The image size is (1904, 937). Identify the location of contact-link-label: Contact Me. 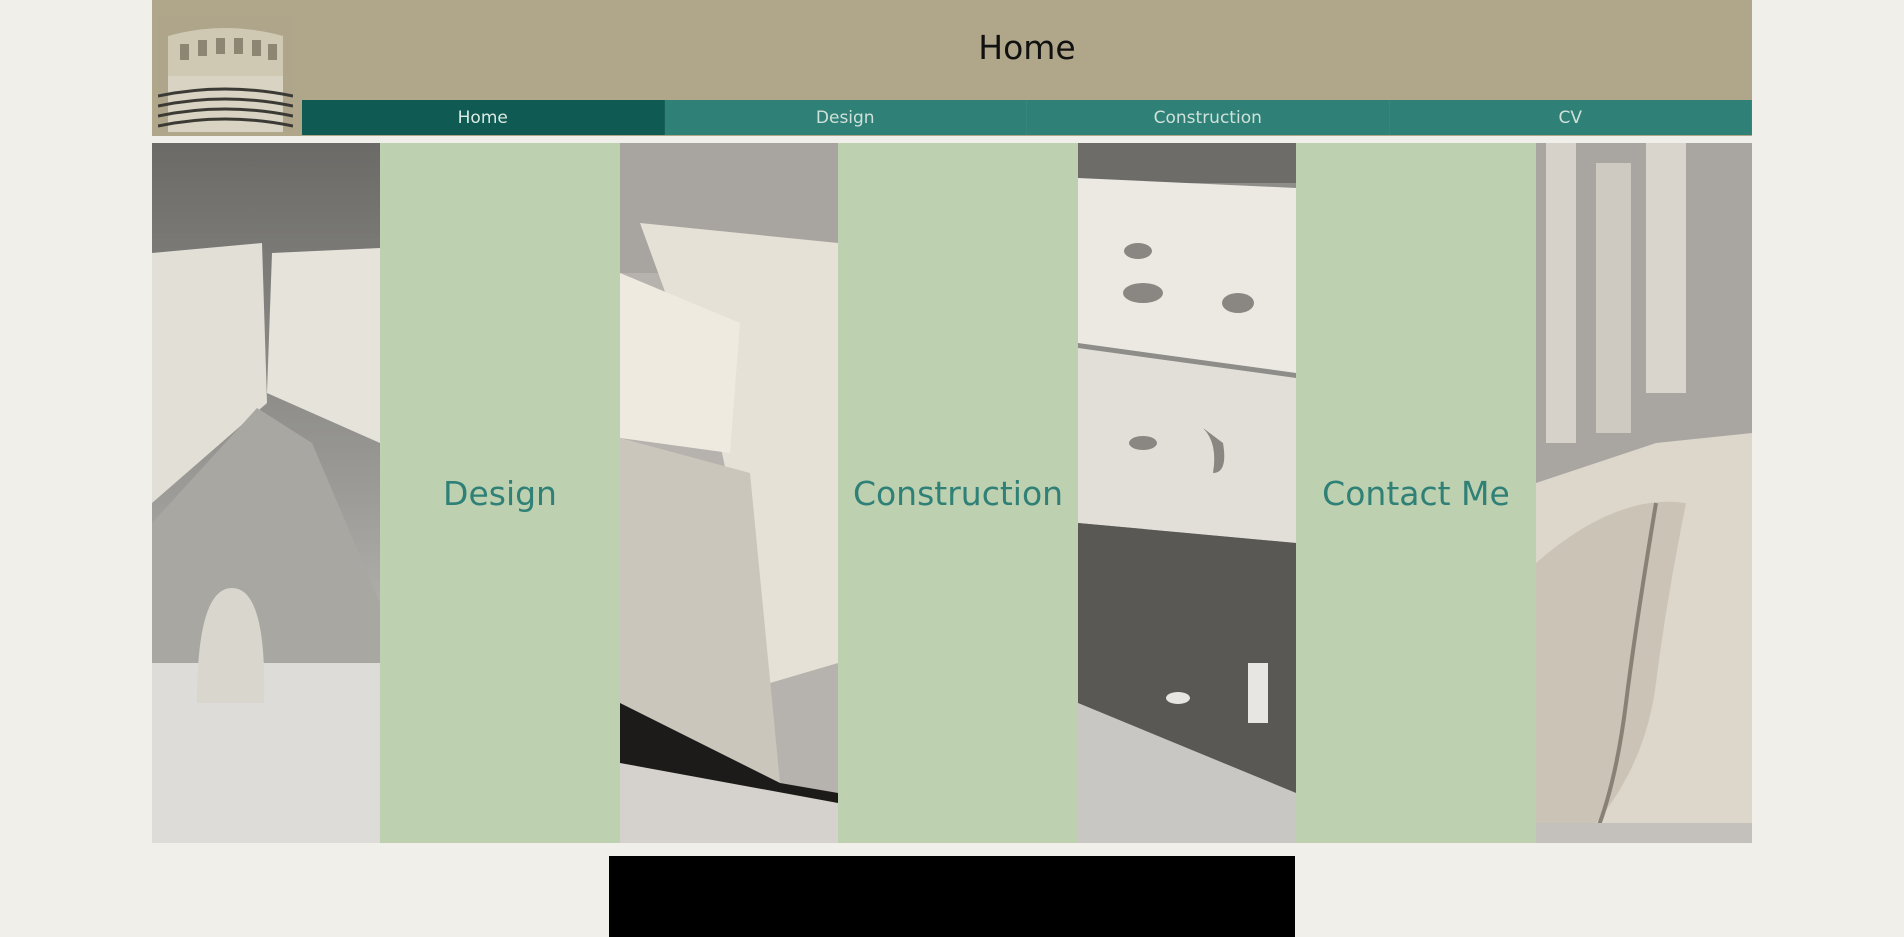
(1416, 493).